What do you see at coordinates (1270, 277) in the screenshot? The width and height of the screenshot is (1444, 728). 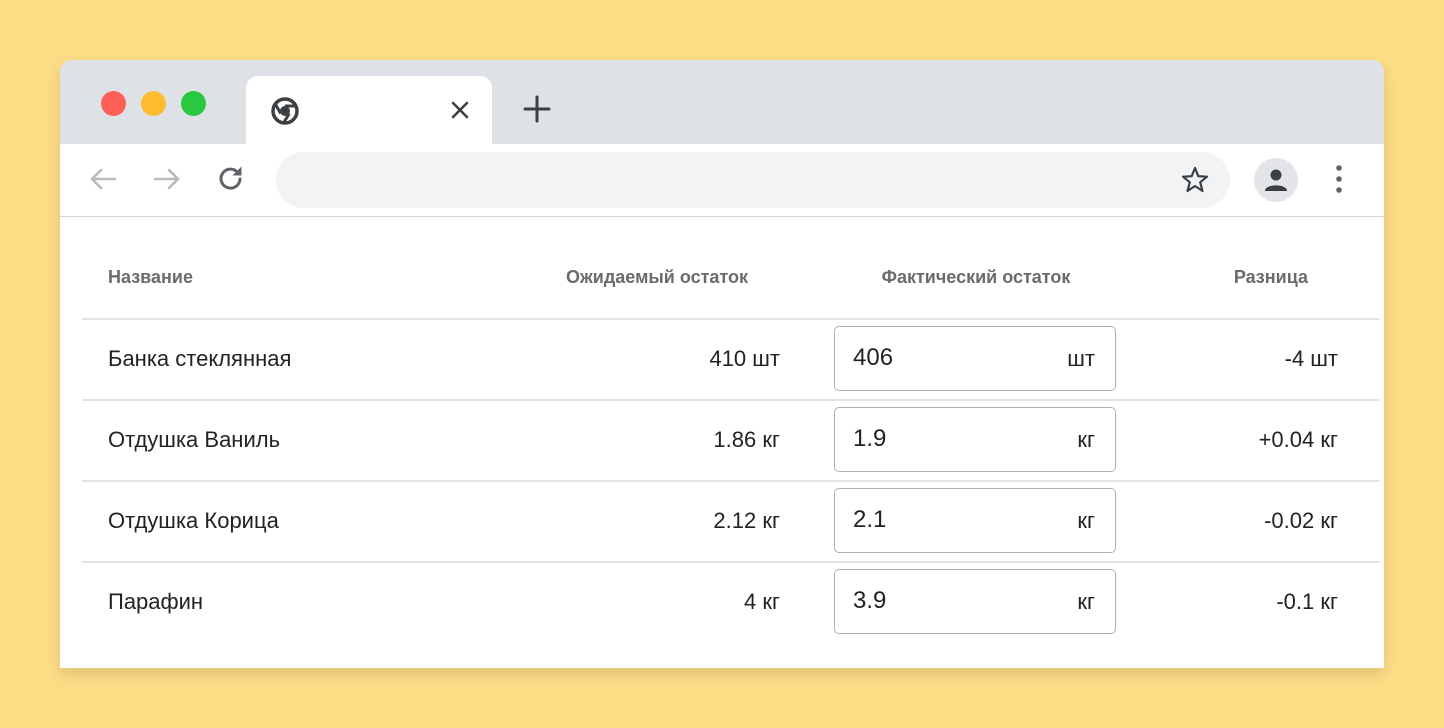 I see `header-diff: Разница` at bounding box center [1270, 277].